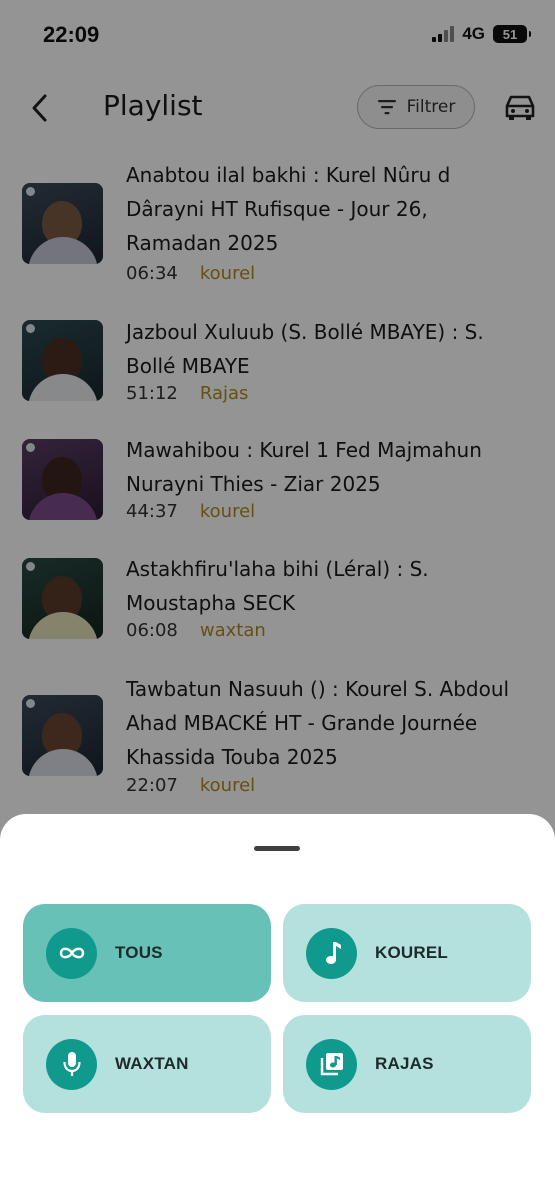 Image resolution: width=555 pixels, height=1200 pixels. Describe the element at coordinates (71, 953) in the screenshot. I see `infinity-icon` at that location.